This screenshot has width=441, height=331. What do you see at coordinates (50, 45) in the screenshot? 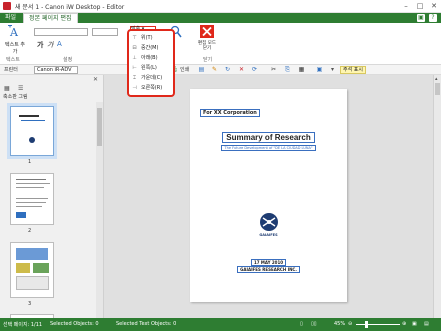
I see `italic-button: 가` at bounding box center [50, 45].